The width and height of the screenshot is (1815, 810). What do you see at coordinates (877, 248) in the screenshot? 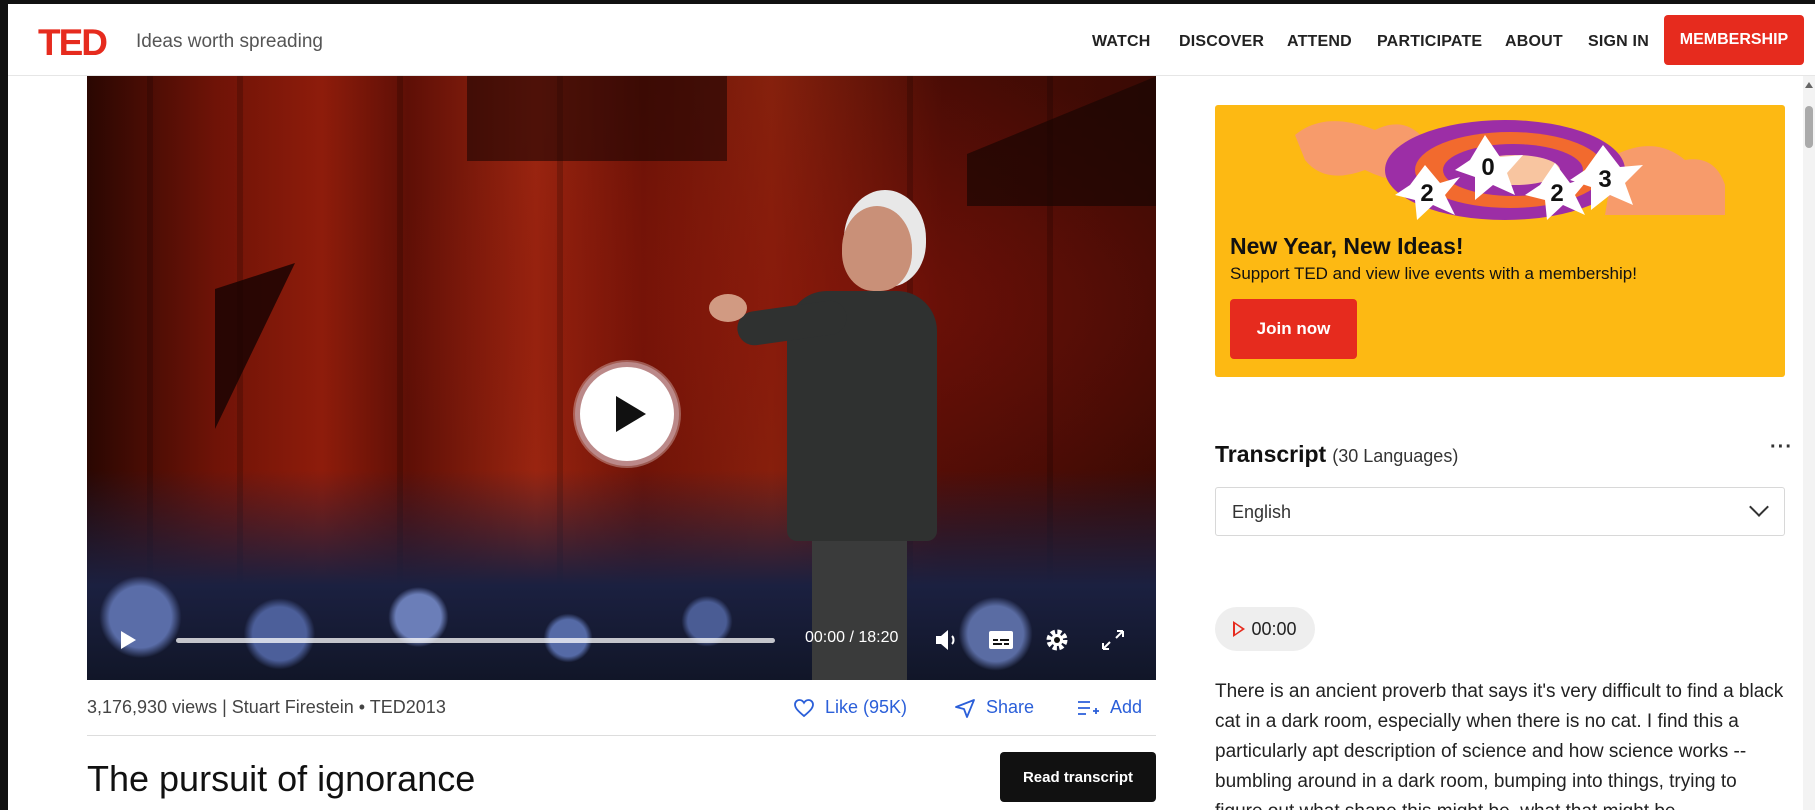
I see `speaker-head` at bounding box center [877, 248].